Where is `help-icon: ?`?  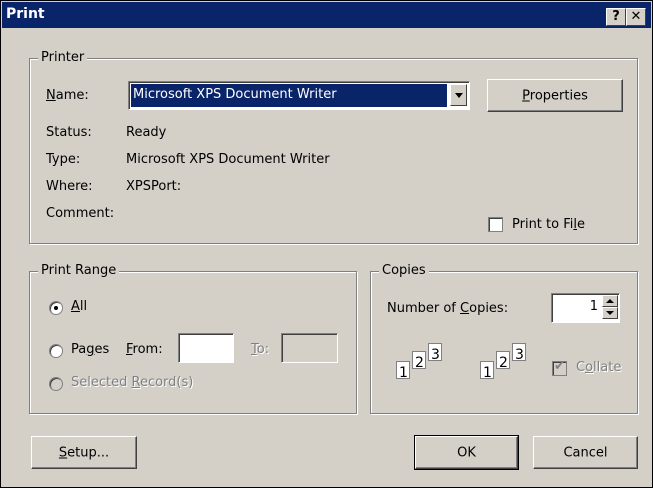 help-icon: ? is located at coordinates (616, 16).